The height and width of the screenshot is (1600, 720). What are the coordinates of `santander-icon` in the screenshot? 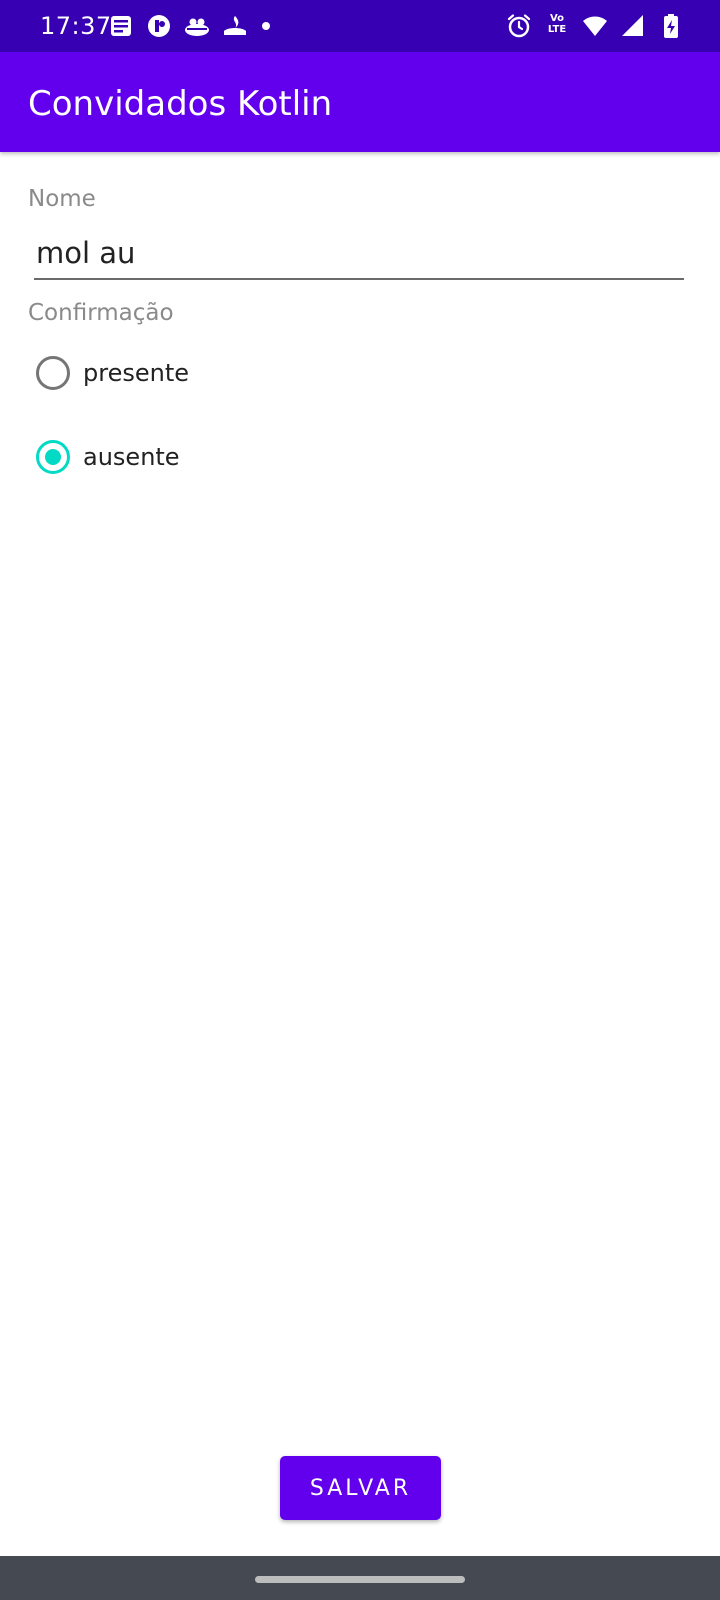 It's located at (235, 26).